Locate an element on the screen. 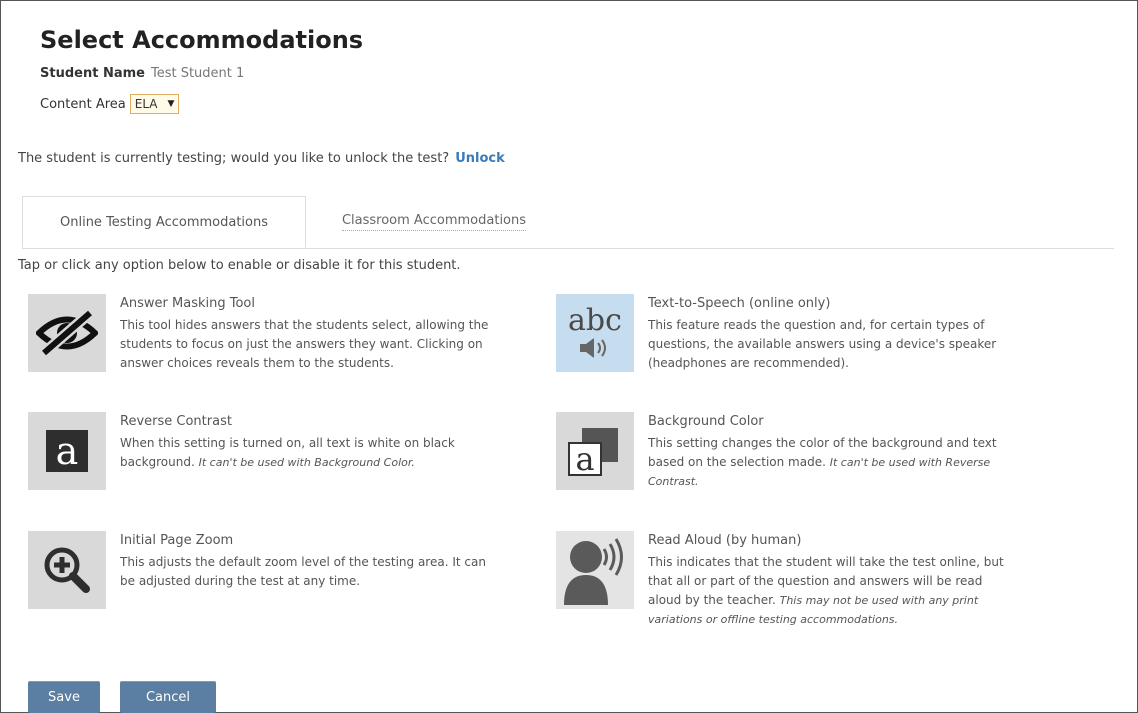 The image size is (1138, 713). background-color-glyph: a is located at coordinates (585, 459).